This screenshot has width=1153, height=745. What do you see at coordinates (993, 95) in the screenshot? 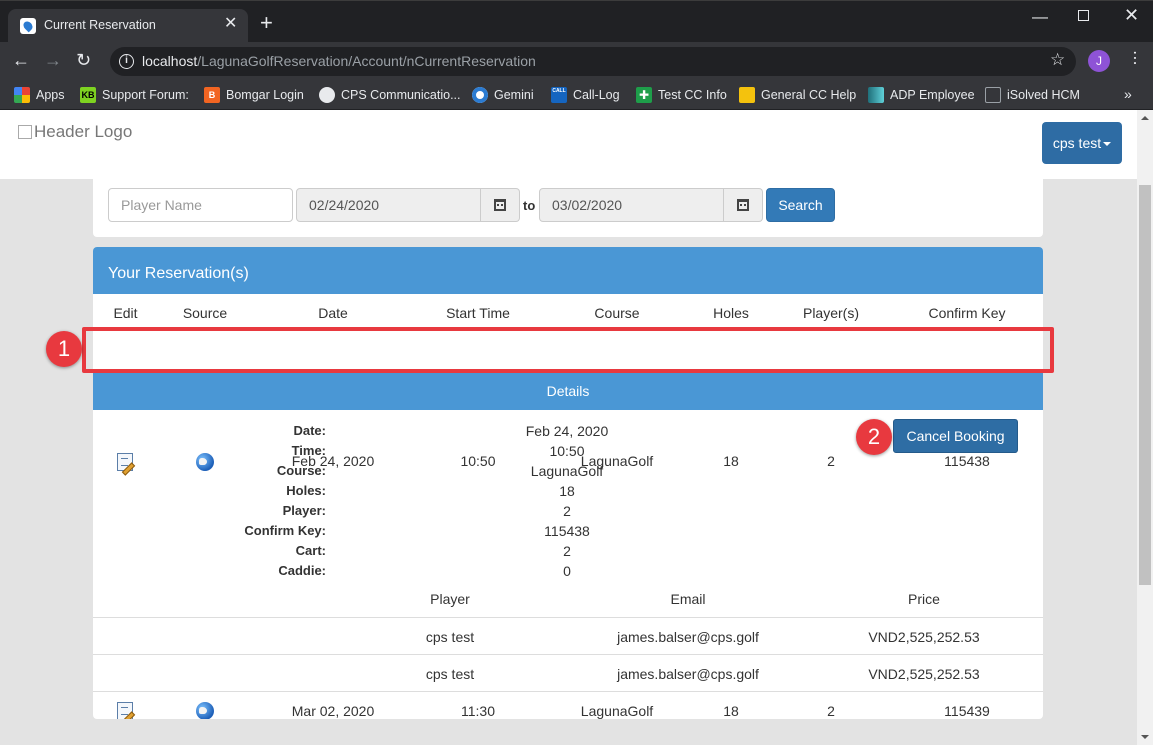
I see `page-icon` at bounding box center [993, 95].